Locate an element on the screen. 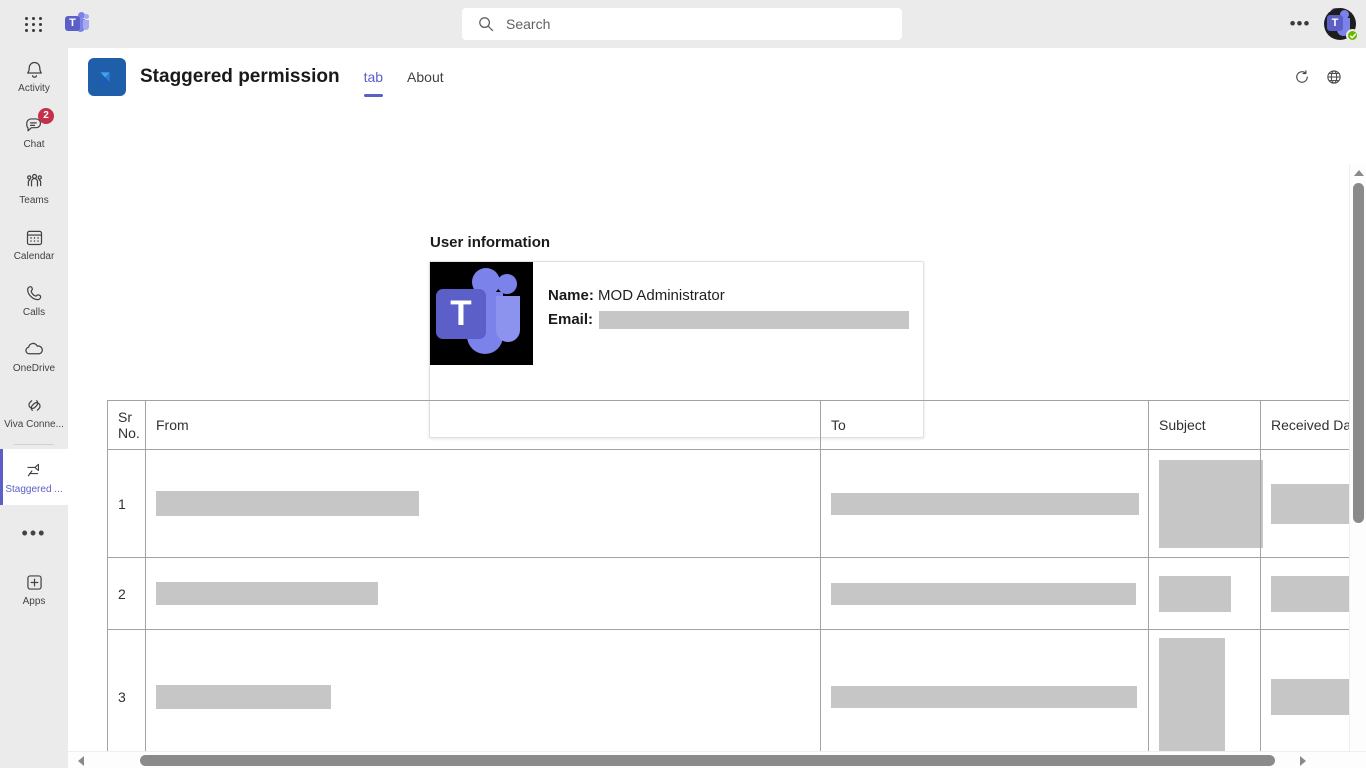 This screenshot has width=1366, height=768. user-email-field: Email: is located at coordinates (729, 320).